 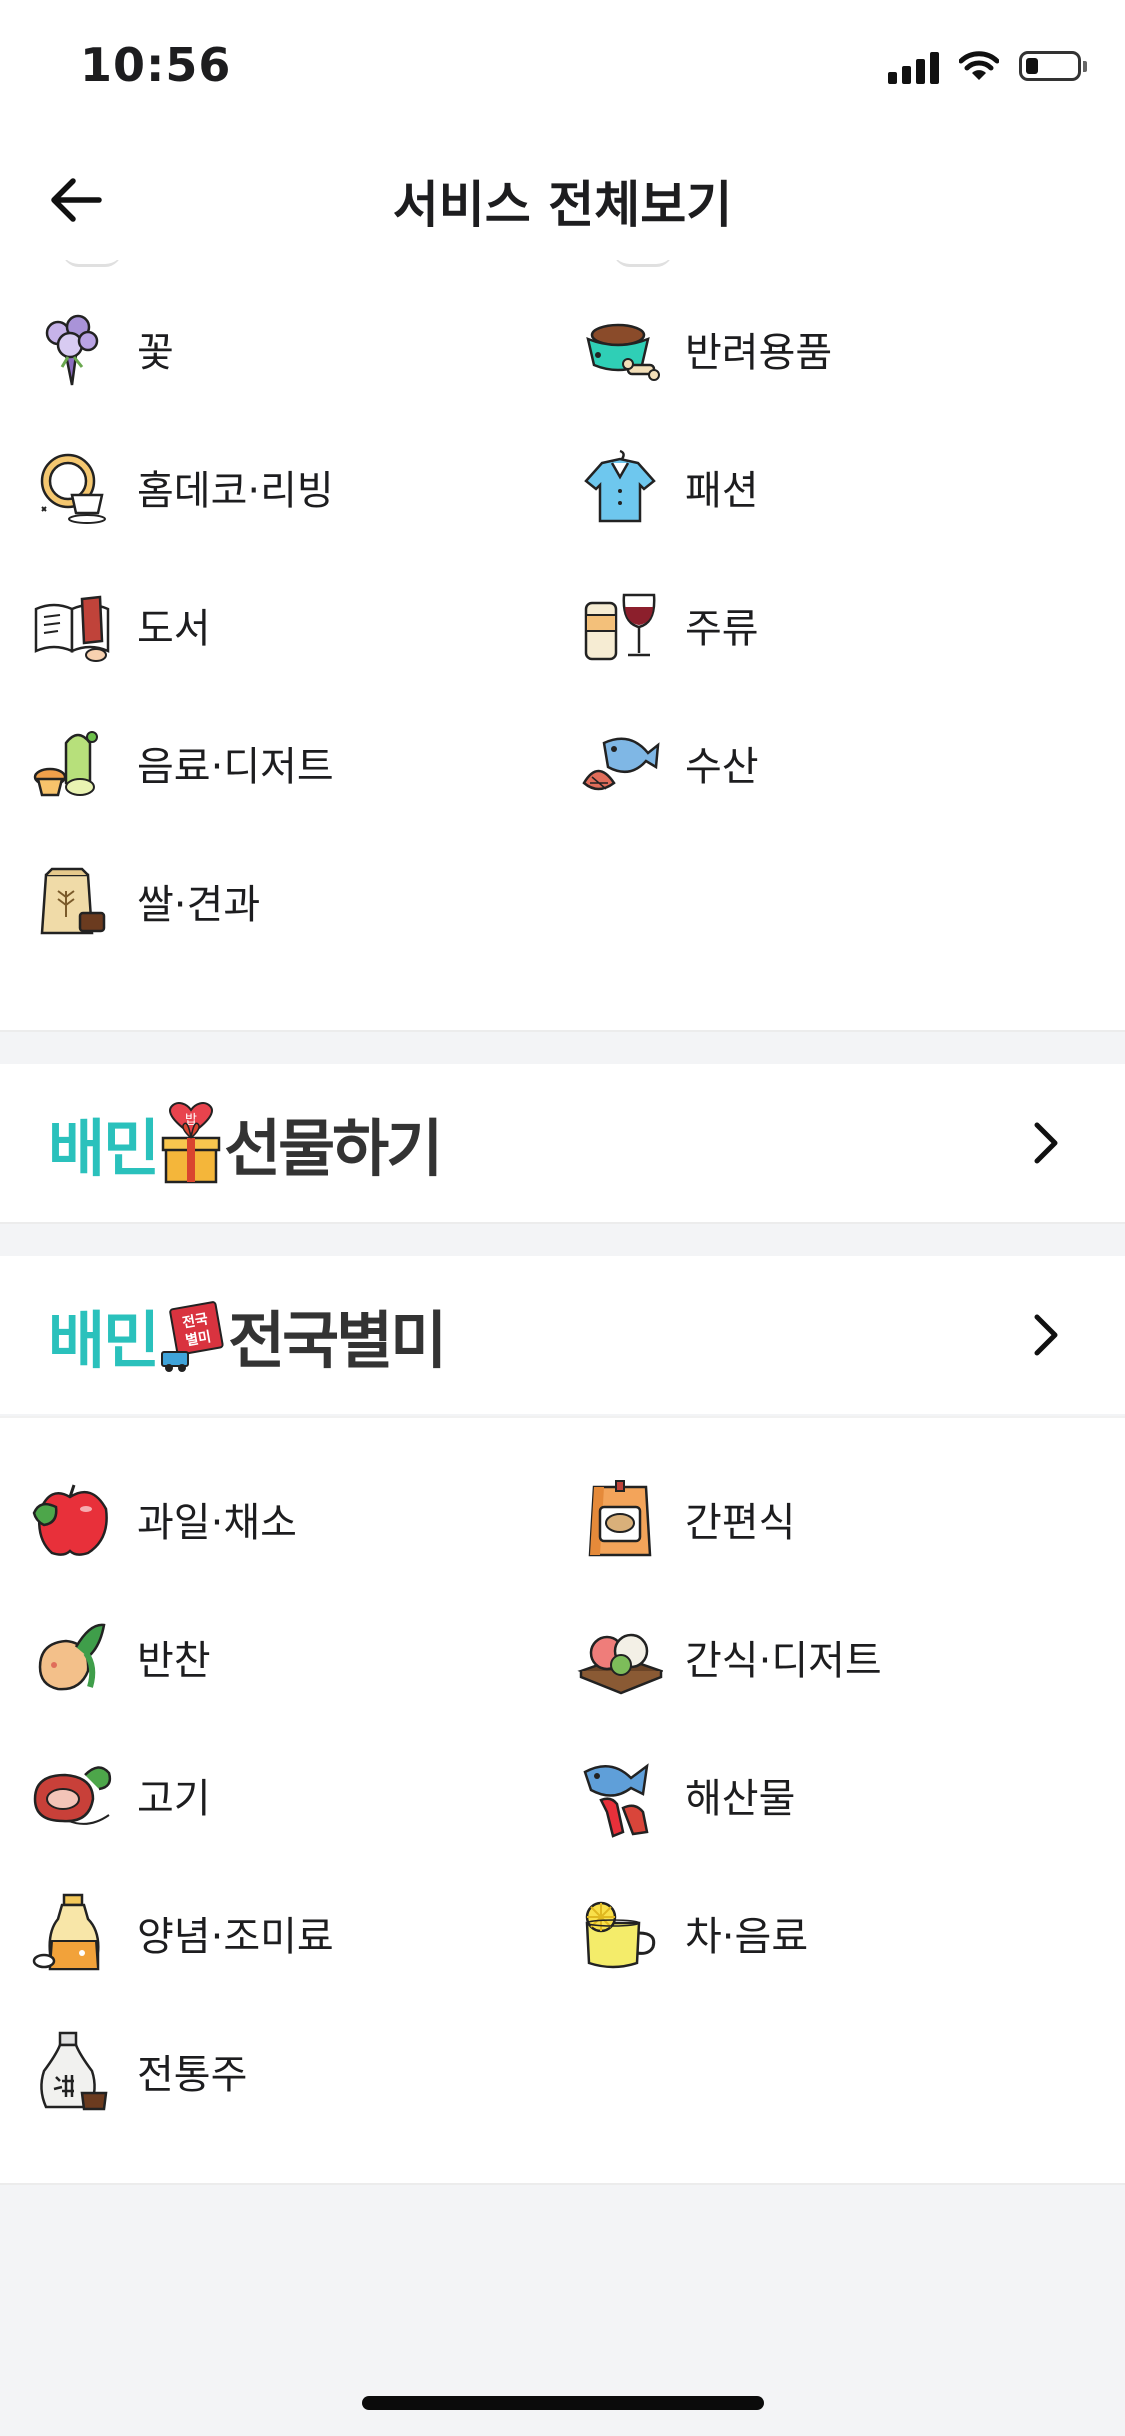 What do you see at coordinates (155, 353) in the screenshot?
I see `category-label: 꽃` at bounding box center [155, 353].